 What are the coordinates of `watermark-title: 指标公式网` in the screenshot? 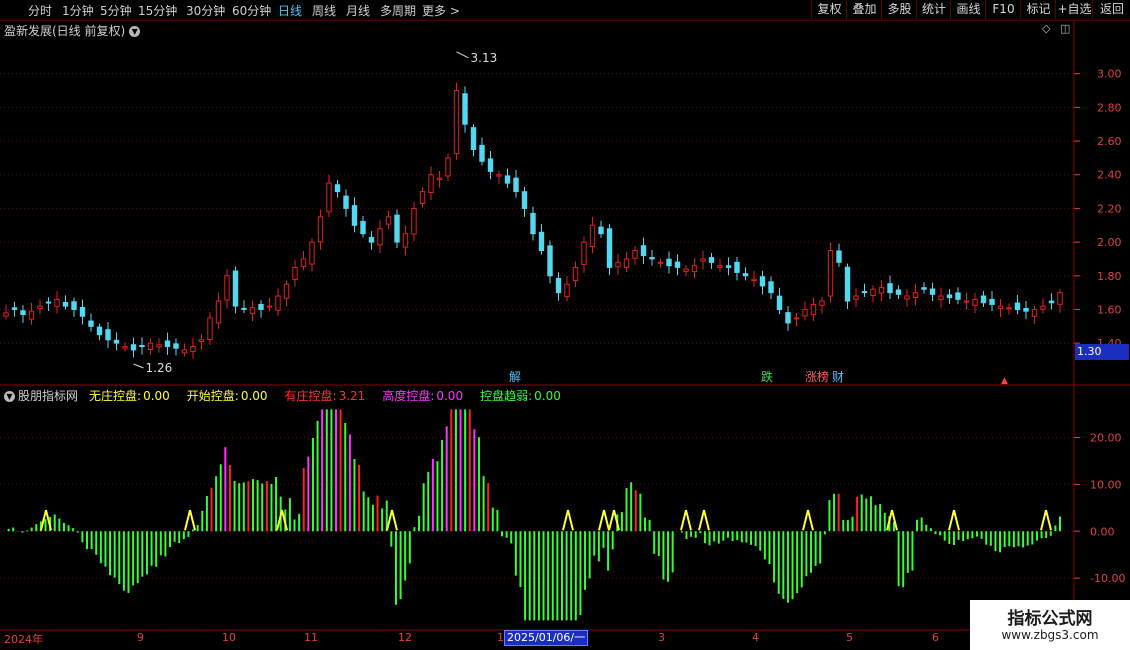 It's located at (1050, 619).